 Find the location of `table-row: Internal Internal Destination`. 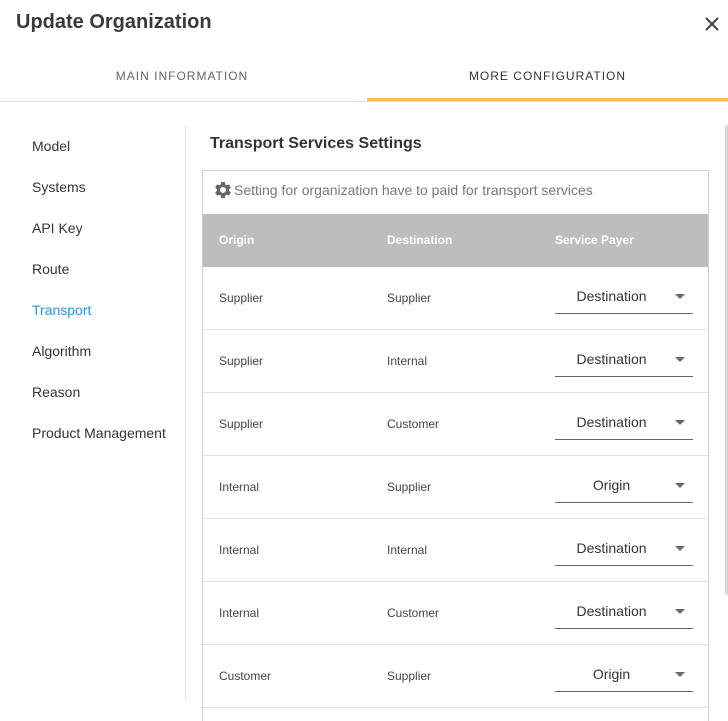

table-row: Internal Internal Destination is located at coordinates (455, 550).